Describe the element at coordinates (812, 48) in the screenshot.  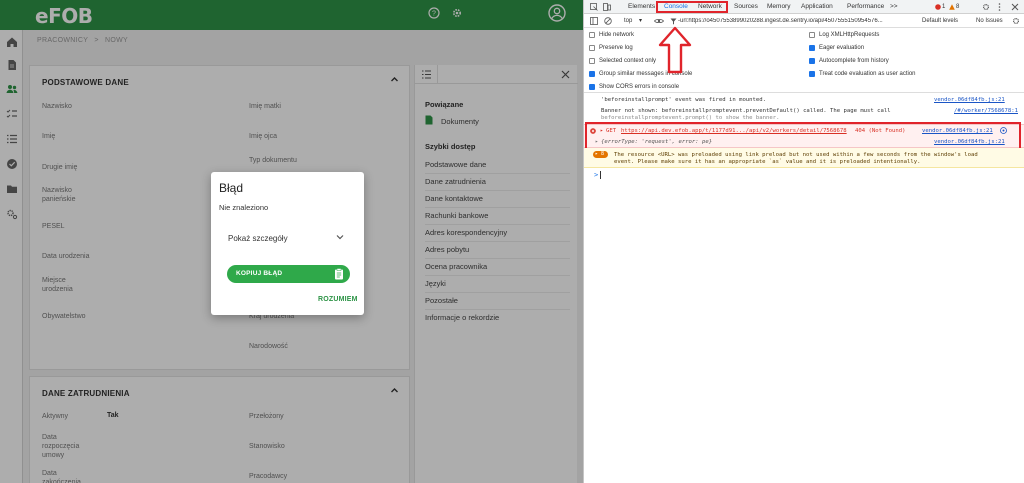
I see `checkbox-eager-eval` at that location.